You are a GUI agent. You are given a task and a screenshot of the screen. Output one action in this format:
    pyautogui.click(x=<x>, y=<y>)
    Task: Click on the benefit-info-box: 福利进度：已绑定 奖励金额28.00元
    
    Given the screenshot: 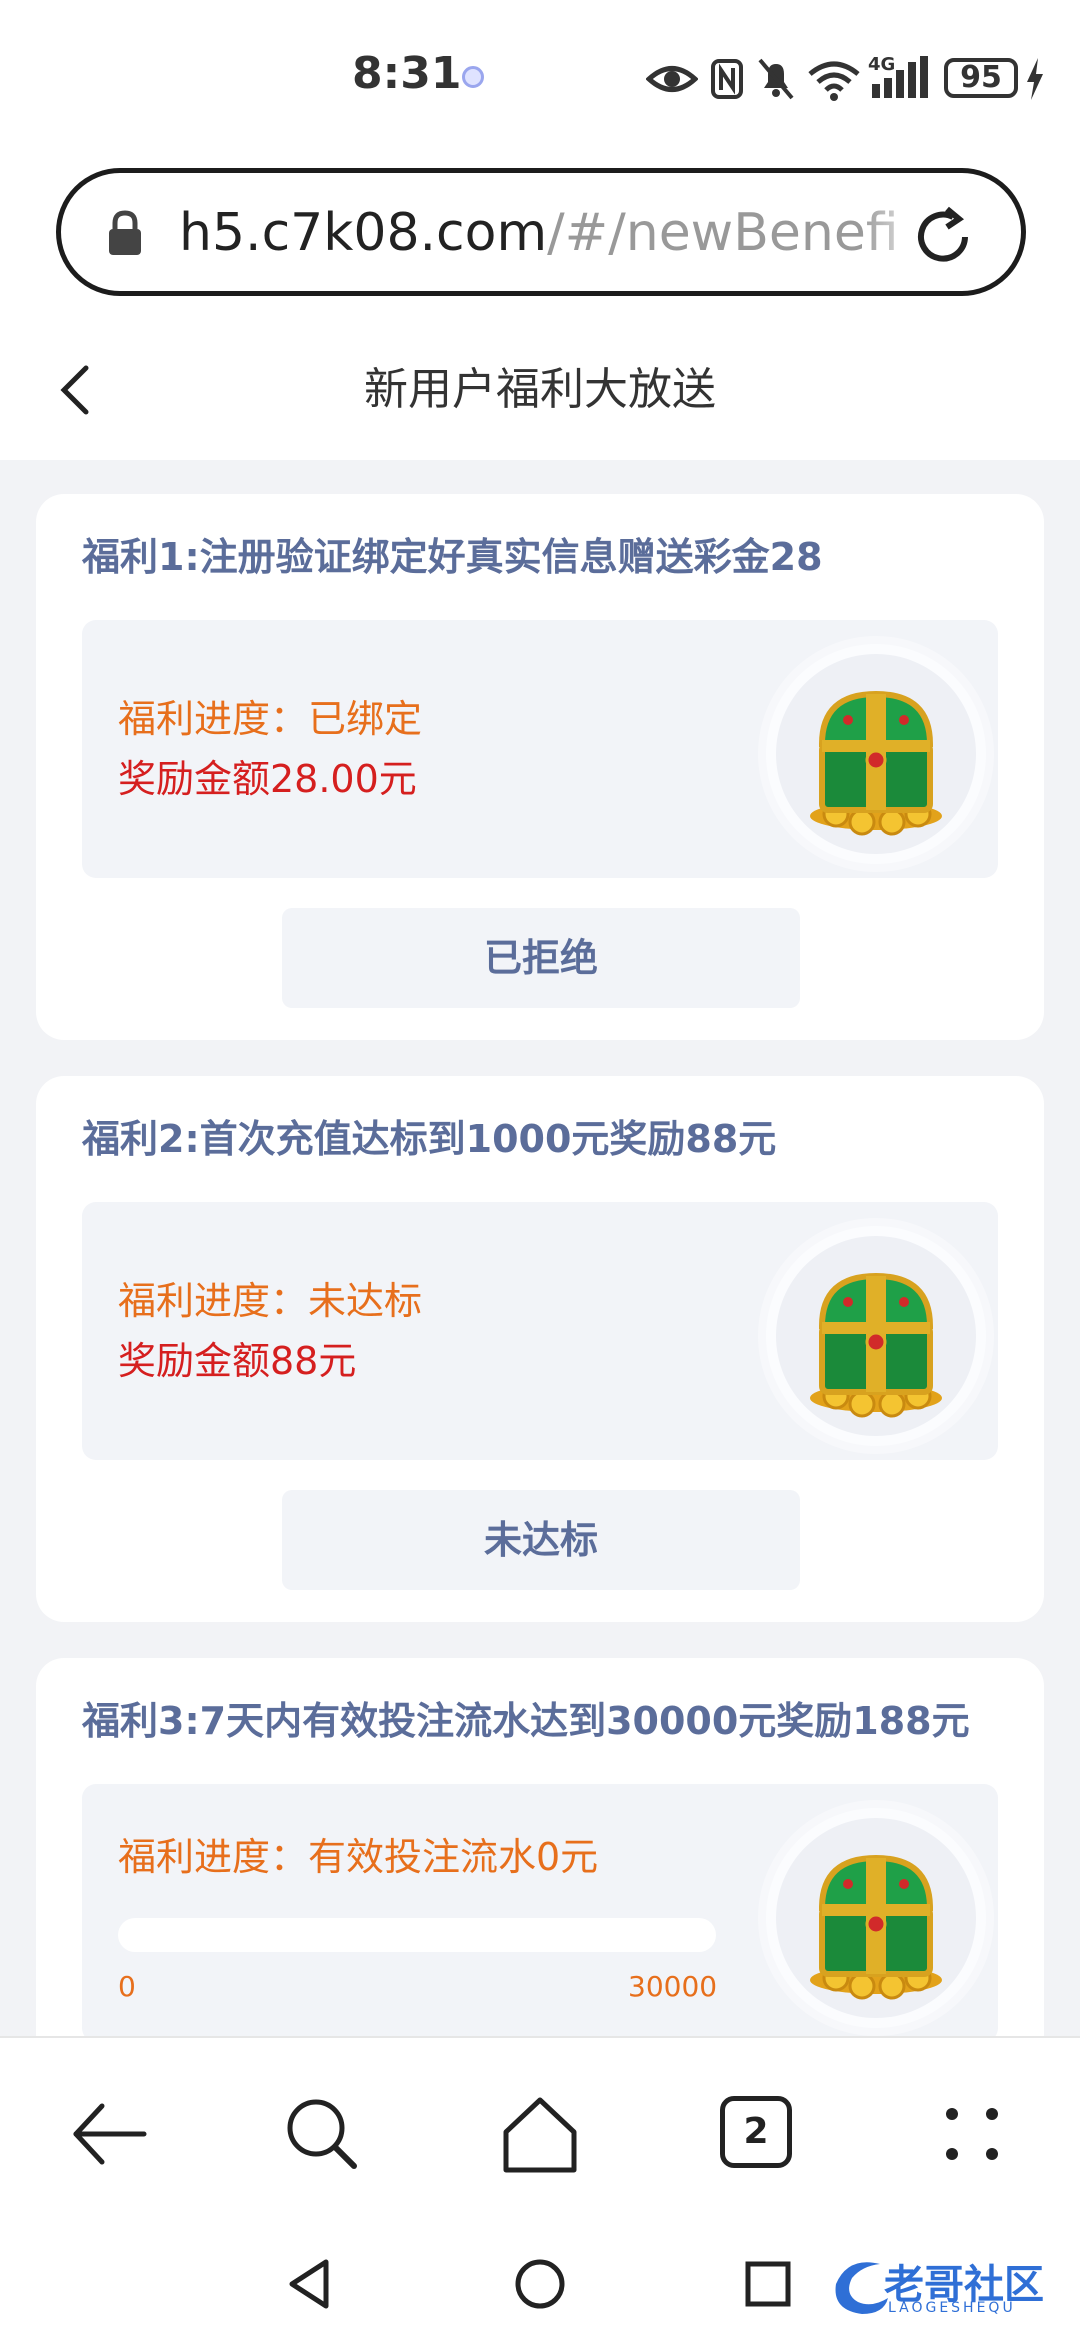 What is the action you would take?
    pyautogui.click(x=540, y=749)
    